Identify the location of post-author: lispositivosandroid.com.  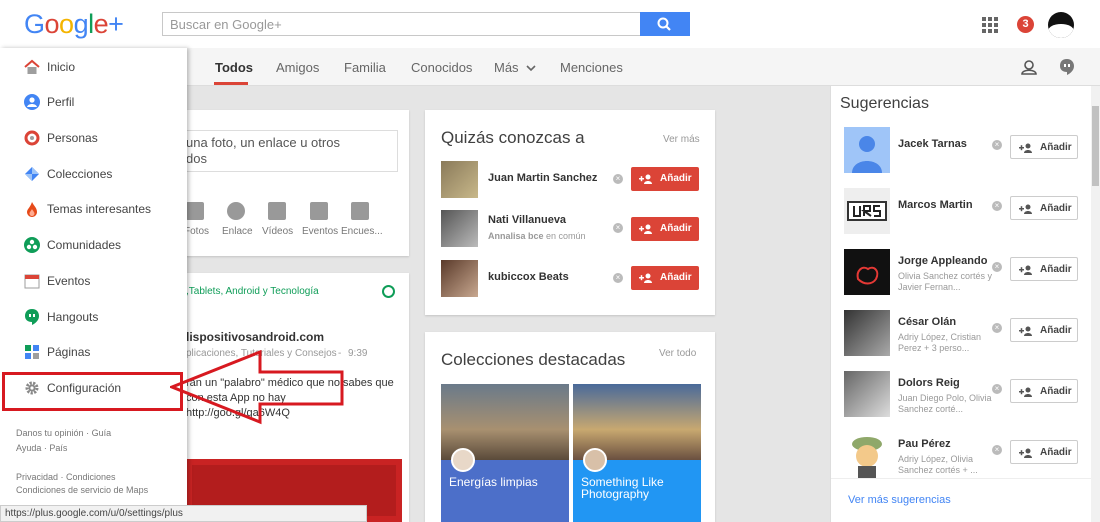
(255, 337).